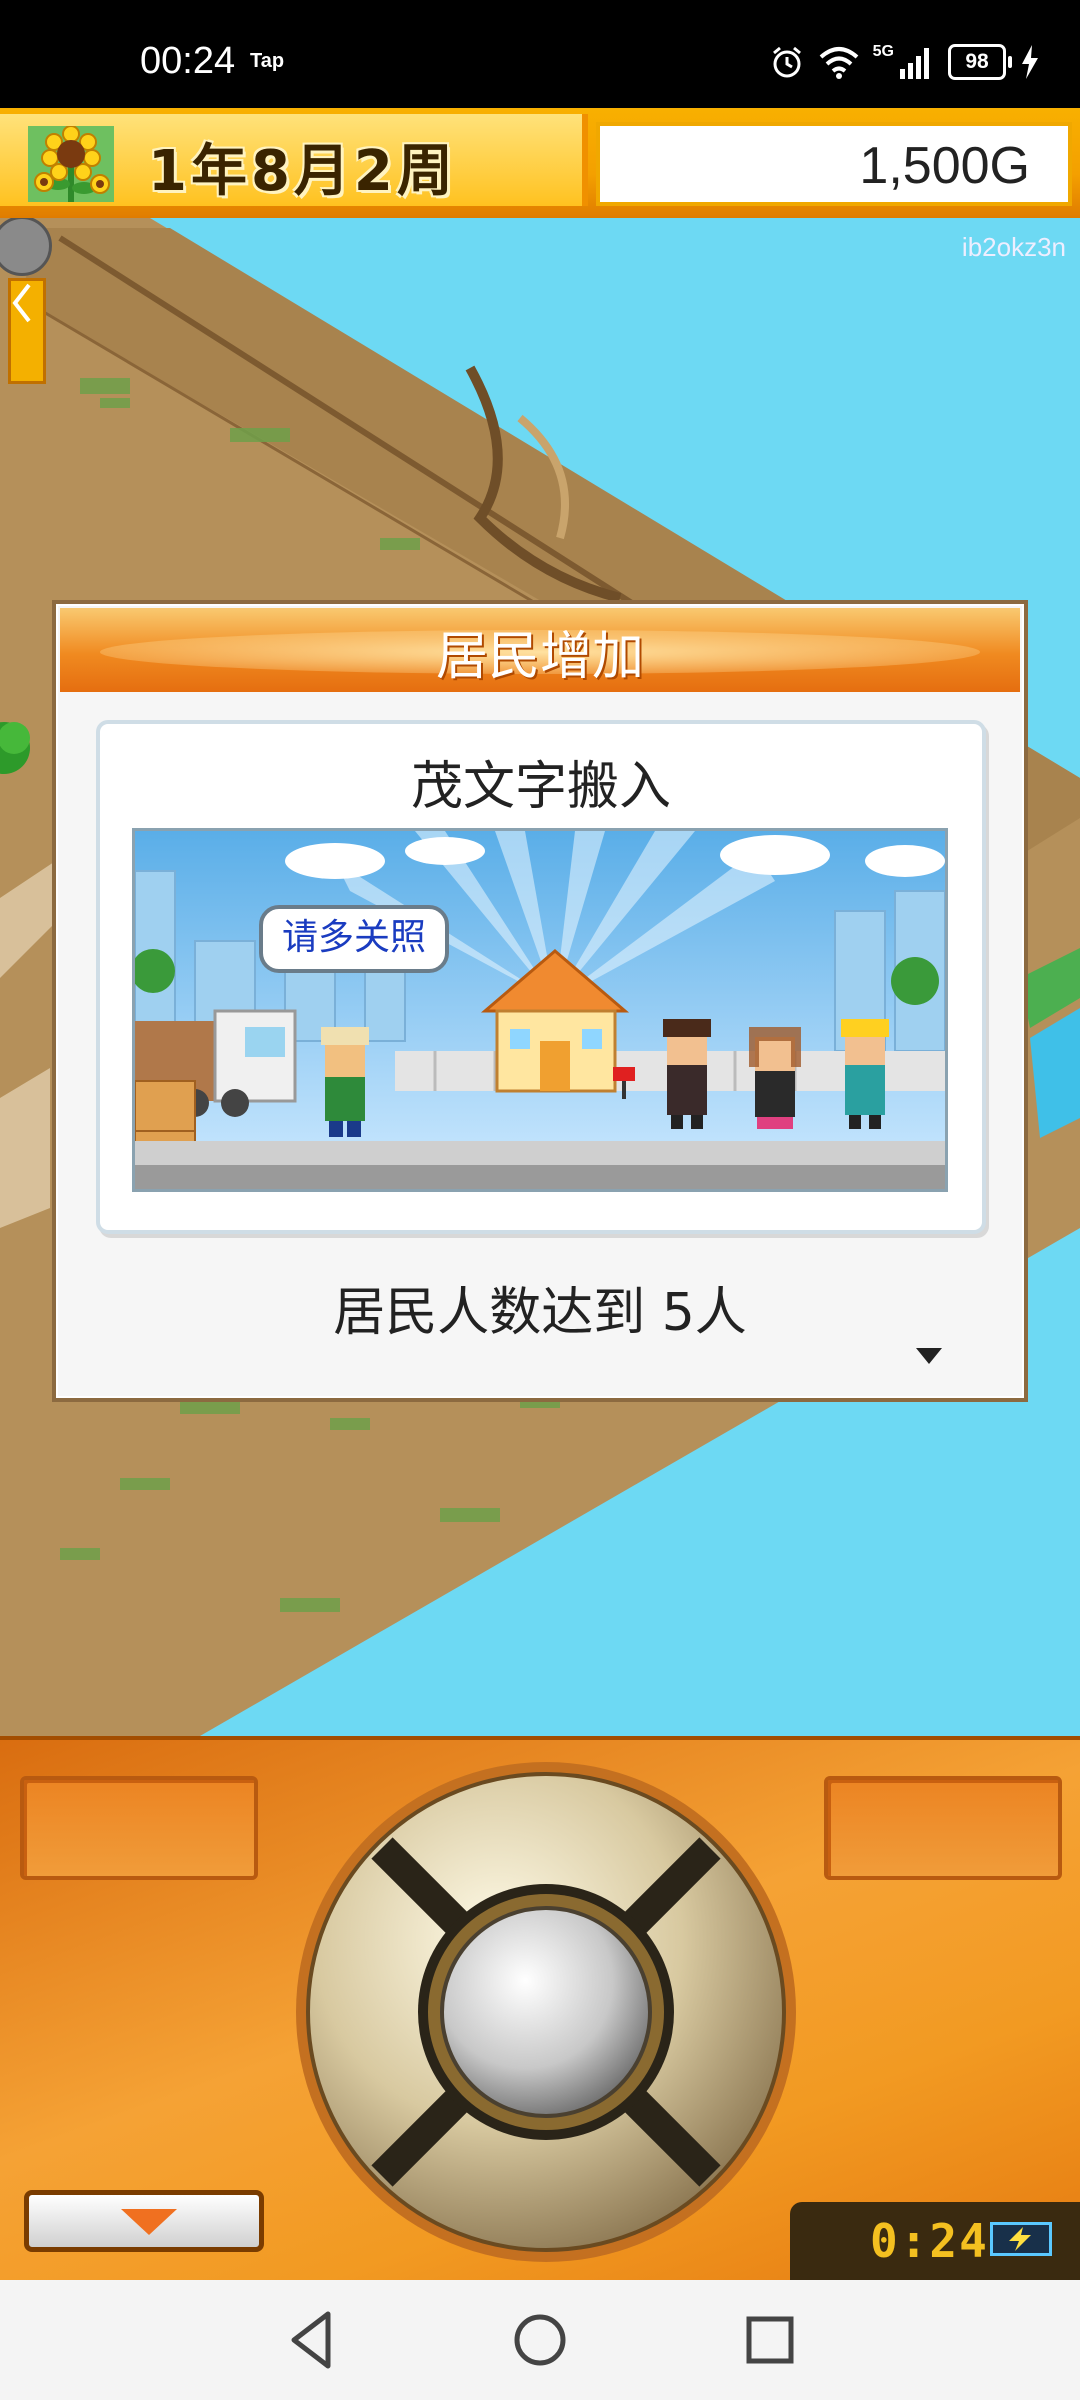 The image size is (1080, 2400). What do you see at coordinates (540, 1313) in the screenshot?
I see `dialog-message: 居民人数达到 5人` at bounding box center [540, 1313].